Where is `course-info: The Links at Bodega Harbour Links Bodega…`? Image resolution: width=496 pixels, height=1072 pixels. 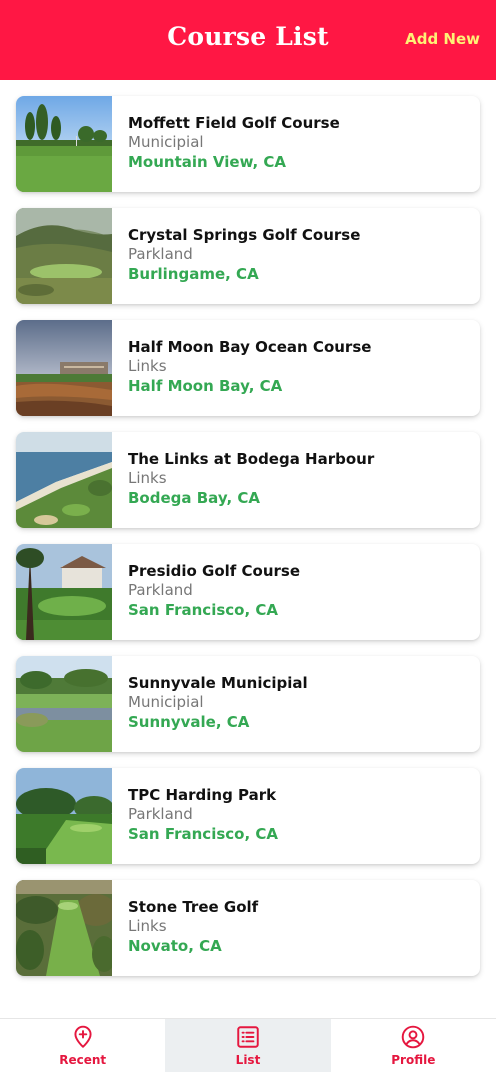 course-info: The Links at Bodega Harbour Links Bodega… is located at coordinates (300, 478).